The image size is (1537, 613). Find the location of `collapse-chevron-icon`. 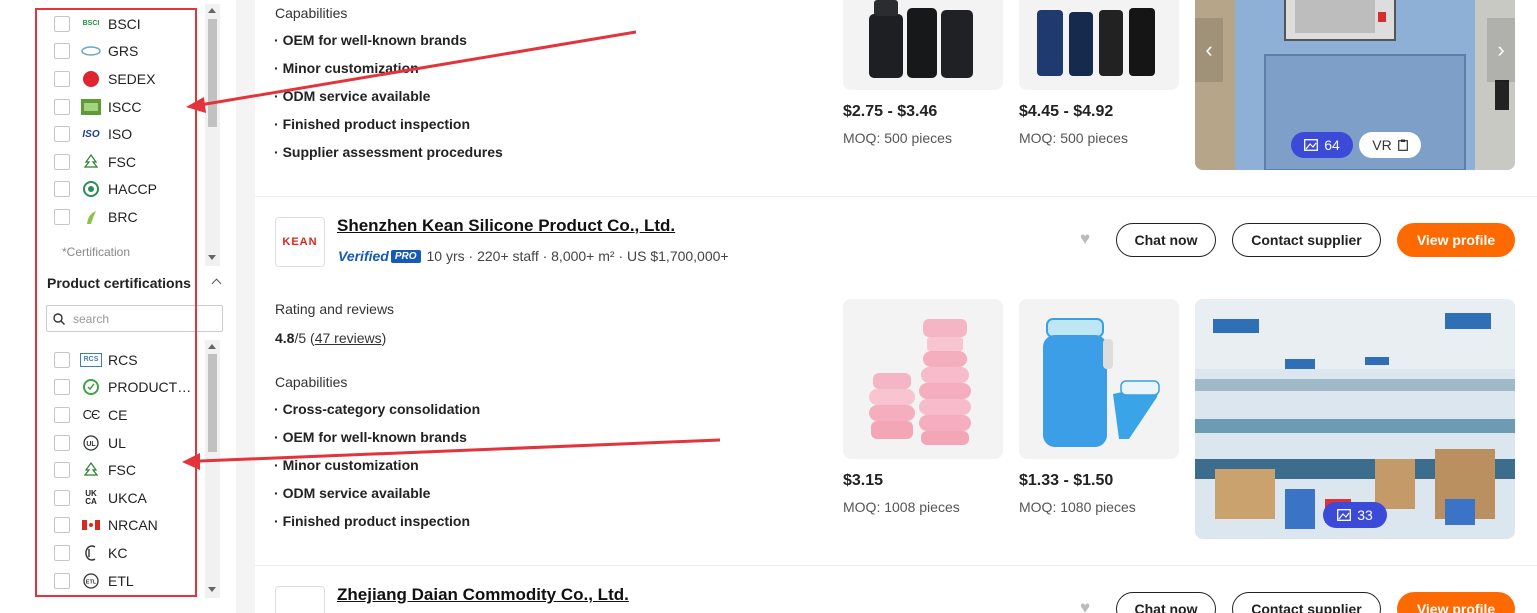

collapse-chevron-icon is located at coordinates (216, 283).